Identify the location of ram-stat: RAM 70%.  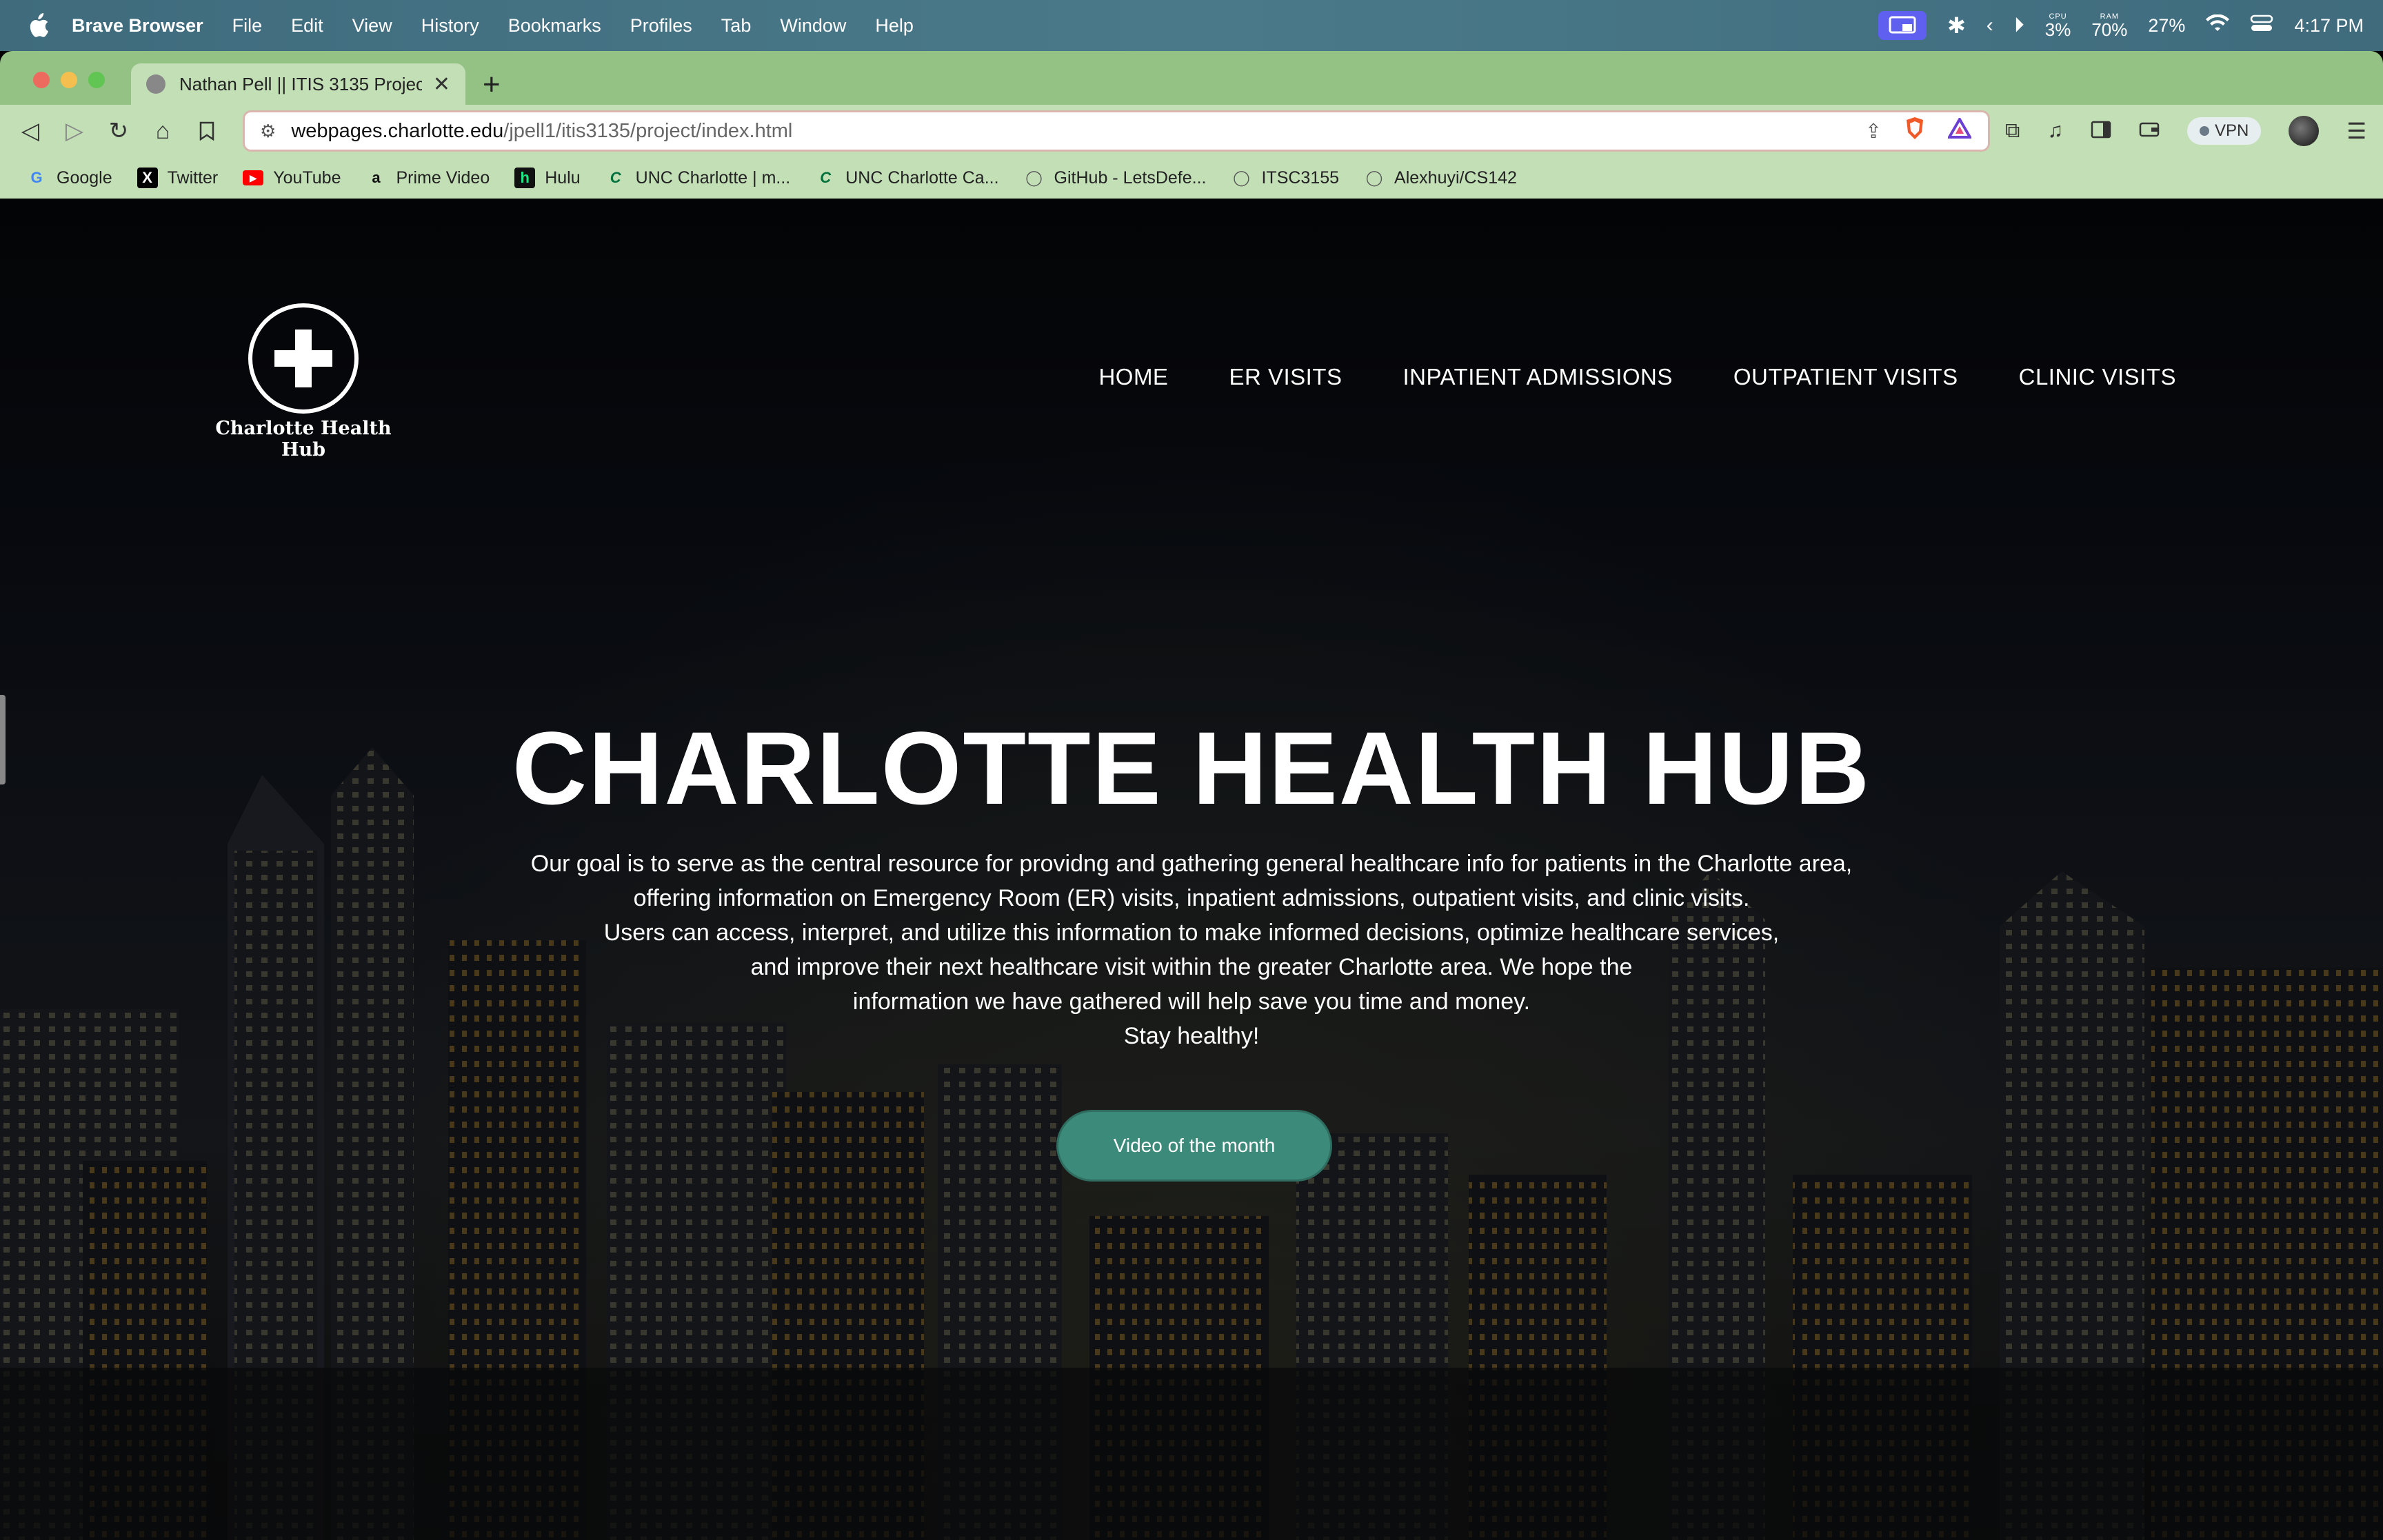
(2109, 26).